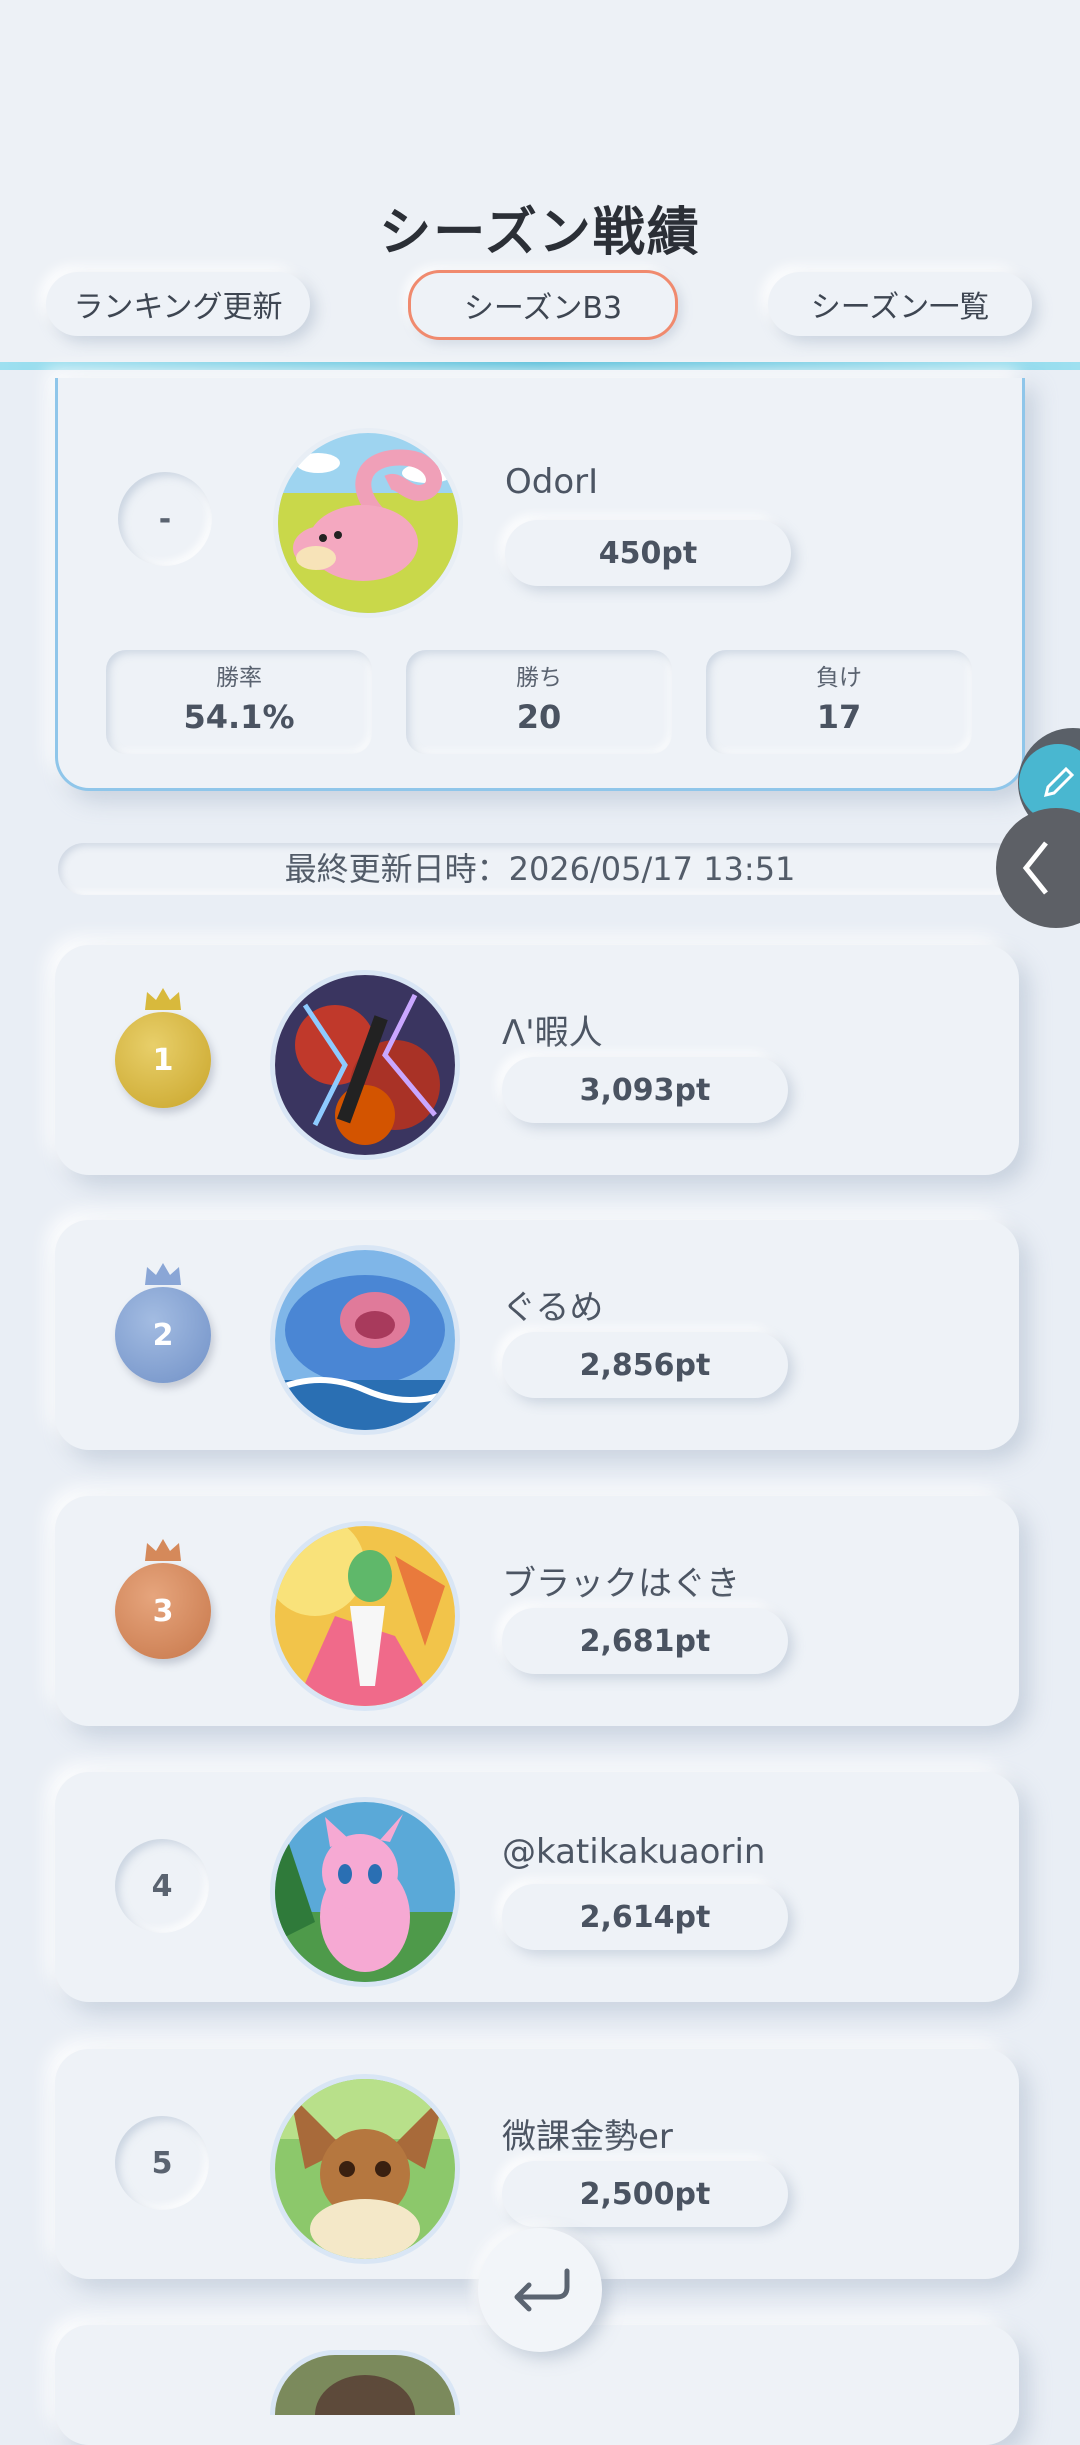 The image size is (1080, 2445). What do you see at coordinates (645, 1365) in the screenshot?
I see `player-points: 2,856pt` at bounding box center [645, 1365].